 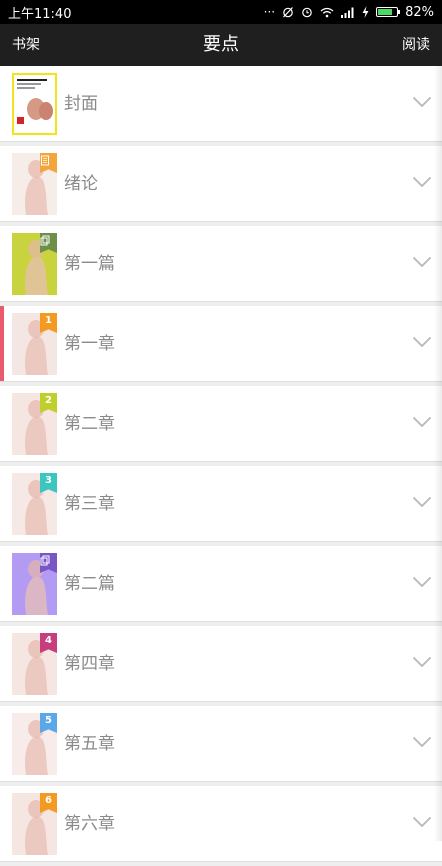 I want to click on toc-row: 第一篇, so click(x=221, y=264).